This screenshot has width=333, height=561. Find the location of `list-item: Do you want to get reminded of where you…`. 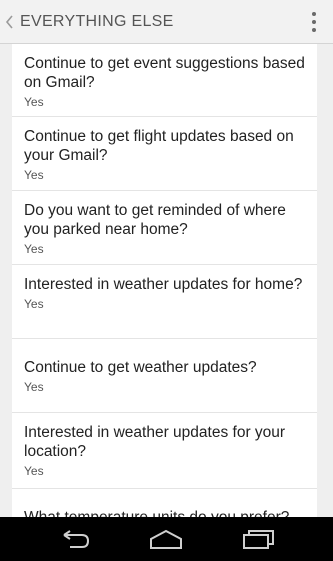

list-item: Do you want to get reminded of where you… is located at coordinates (164, 228).